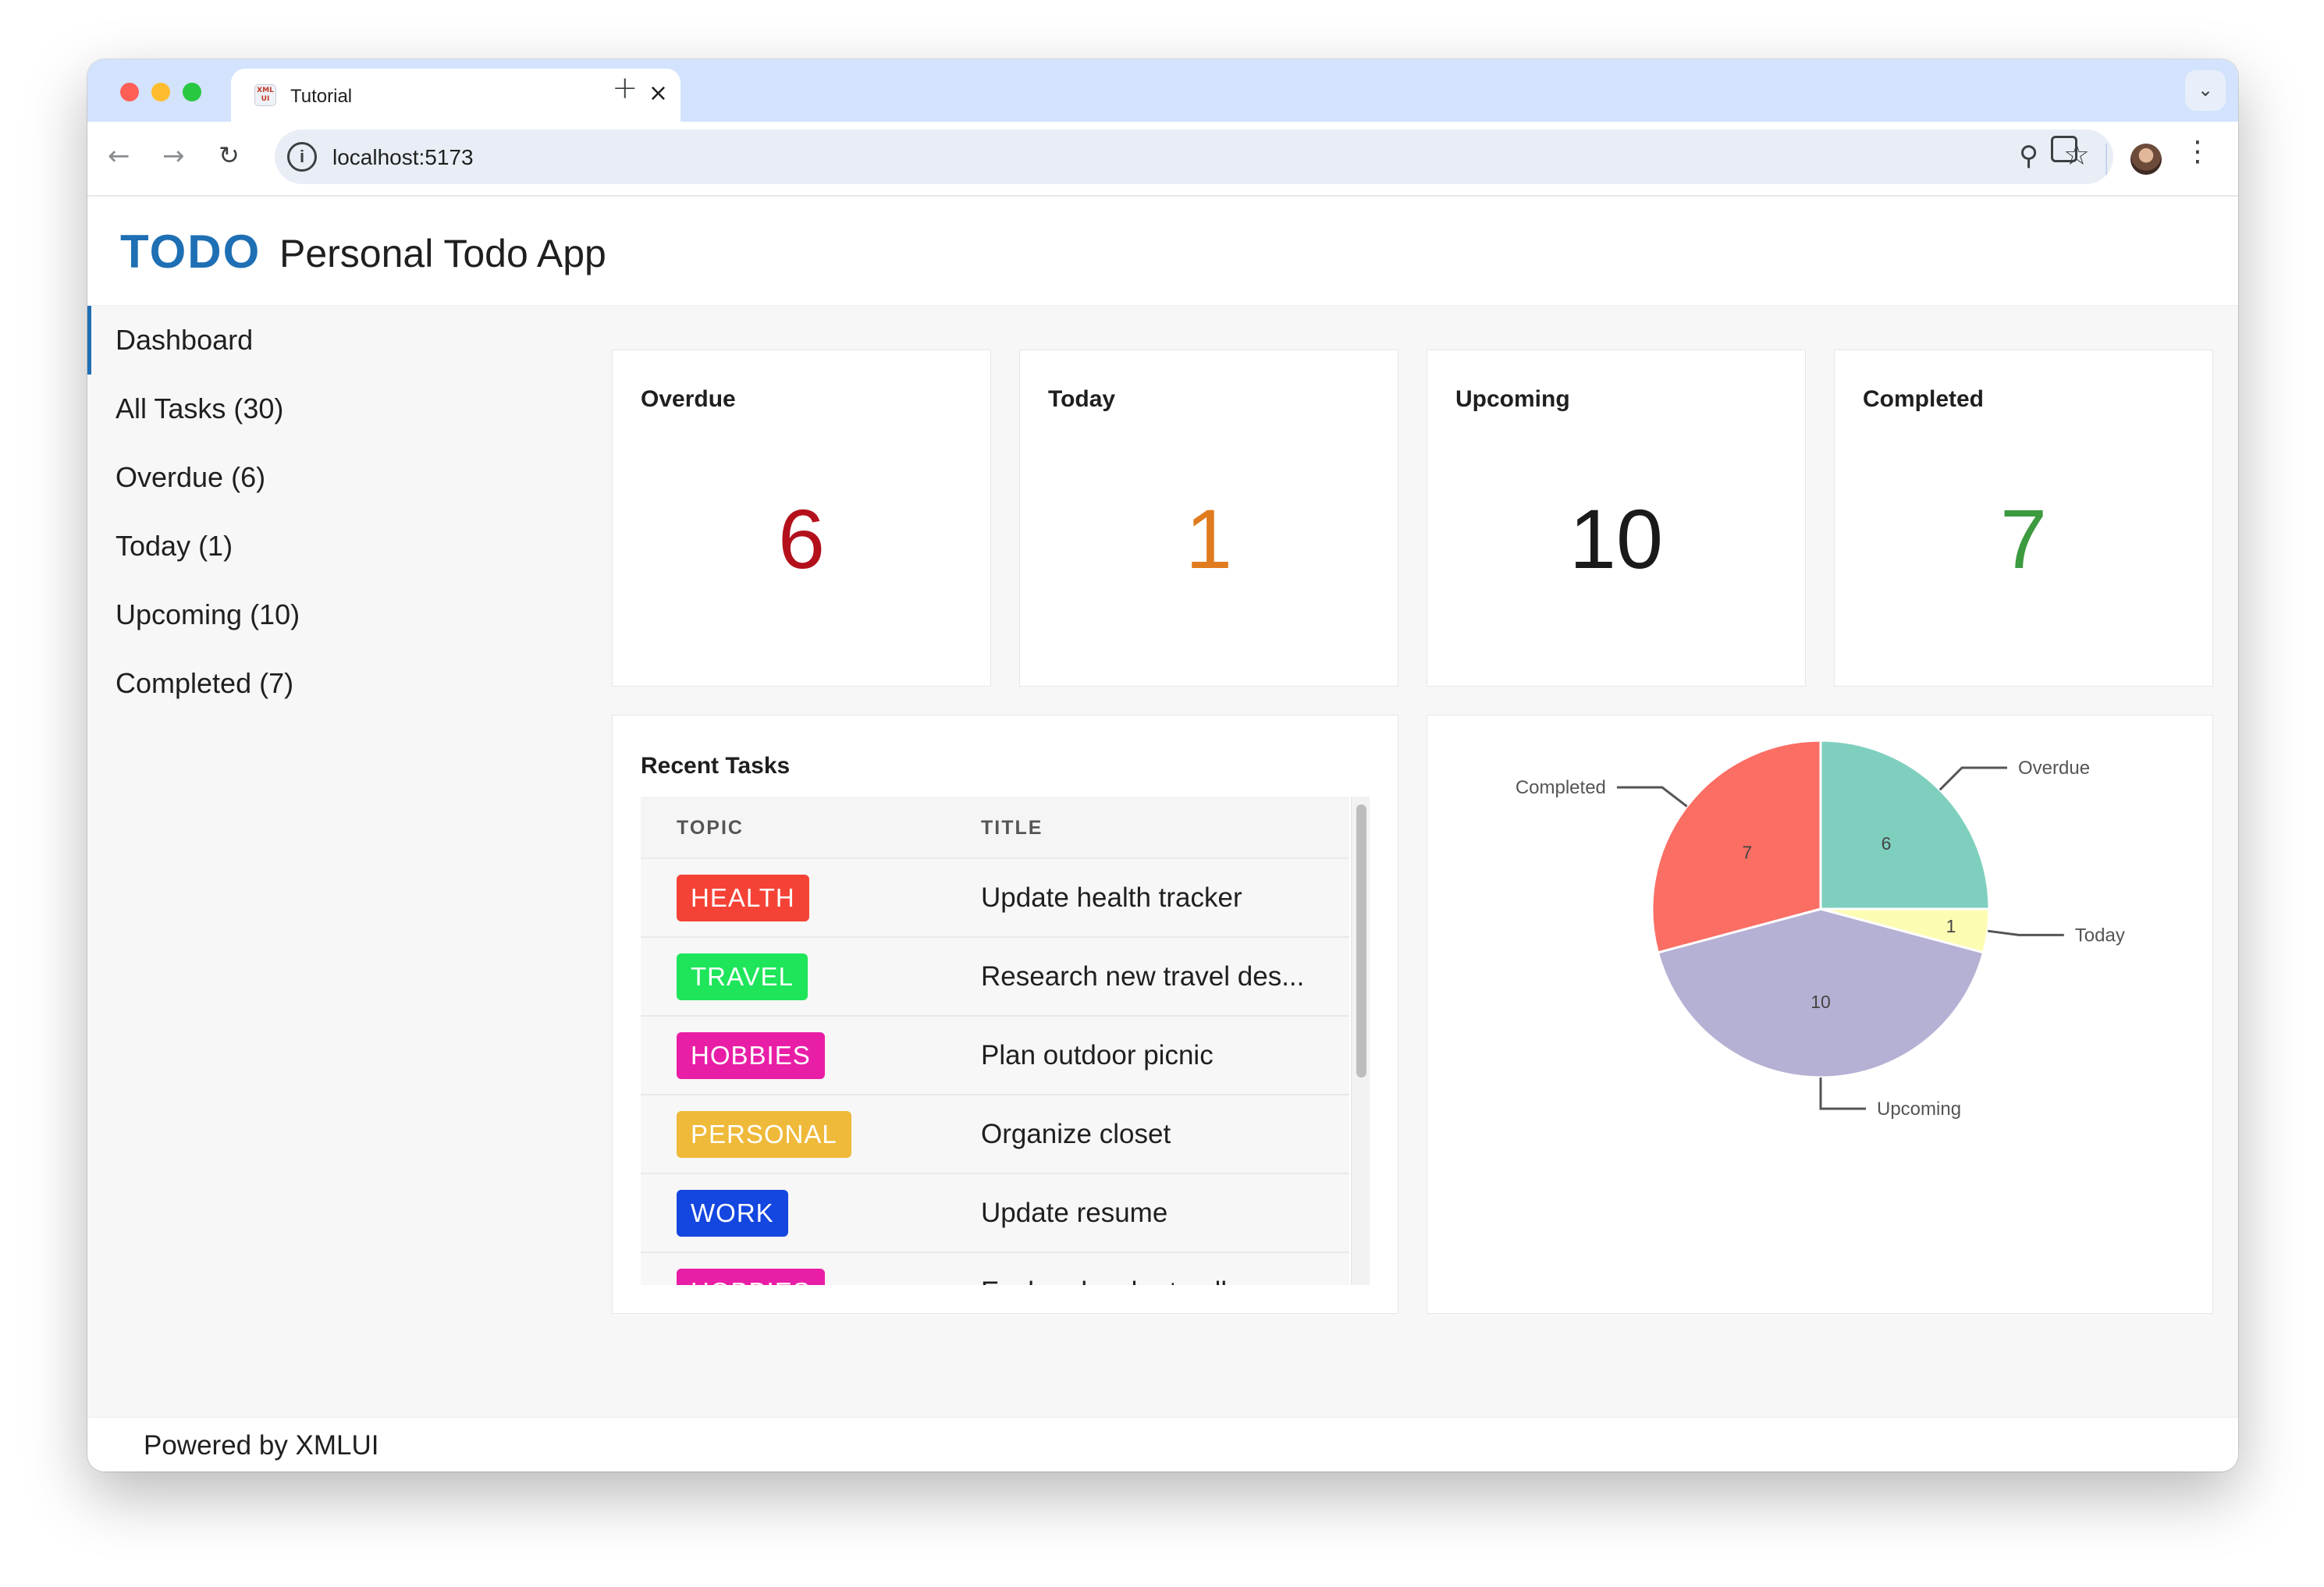  Describe the element at coordinates (192, 92) in the screenshot. I see `maximize-window-button` at that location.